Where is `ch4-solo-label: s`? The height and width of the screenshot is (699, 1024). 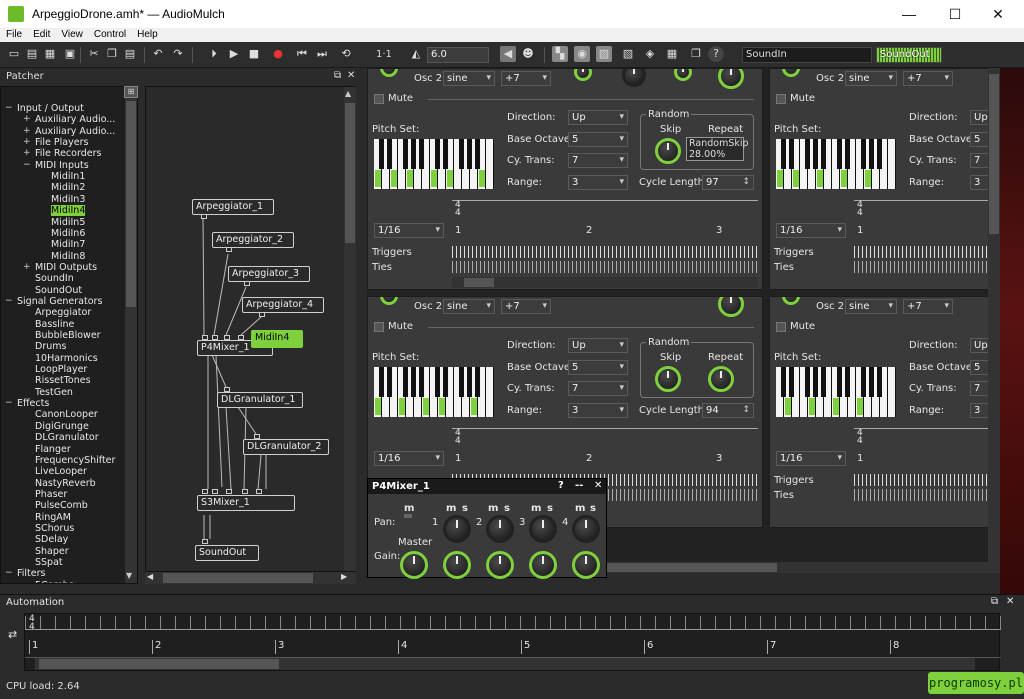
ch4-solo-label: s is located at coordinates (593, 508).